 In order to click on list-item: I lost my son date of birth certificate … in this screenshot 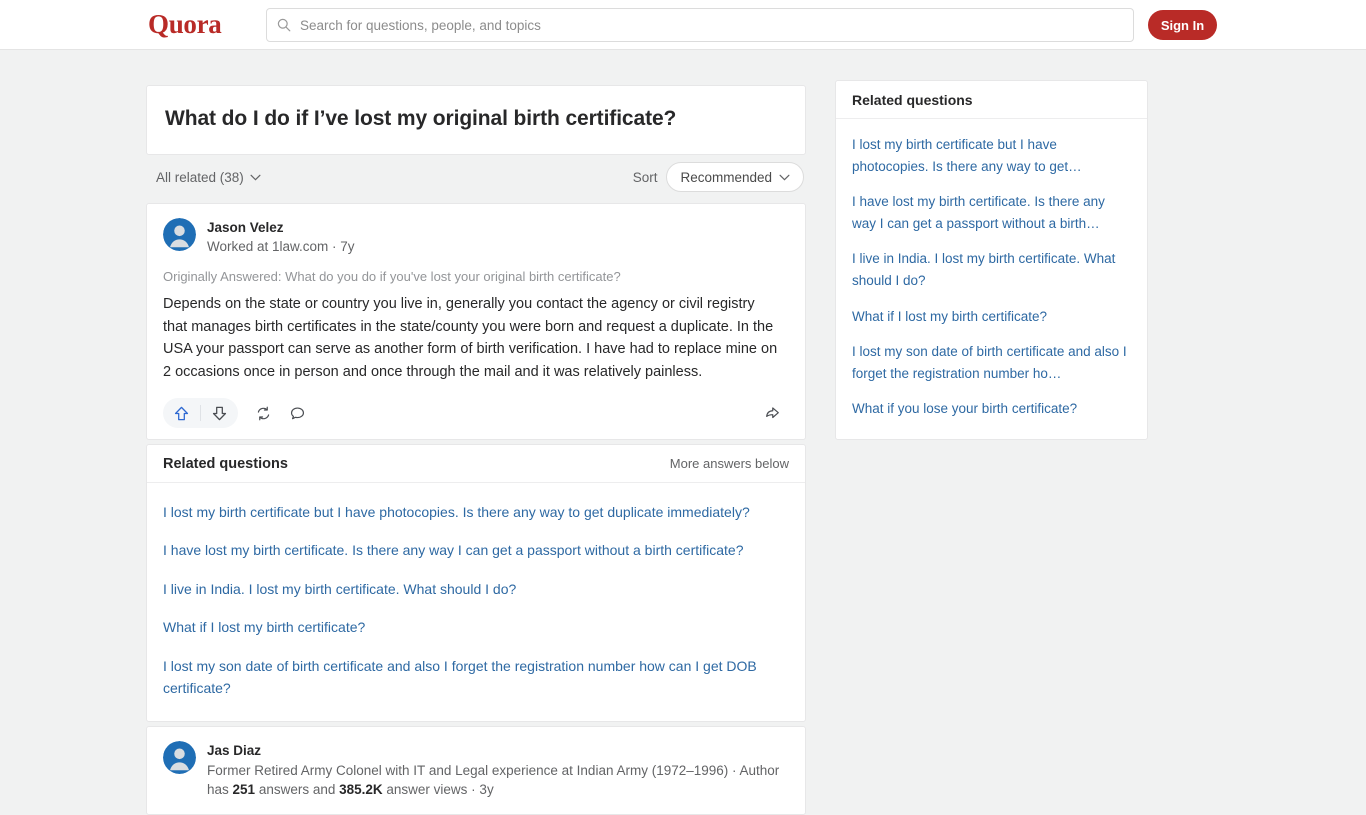, I will do `click(475, 677)`.